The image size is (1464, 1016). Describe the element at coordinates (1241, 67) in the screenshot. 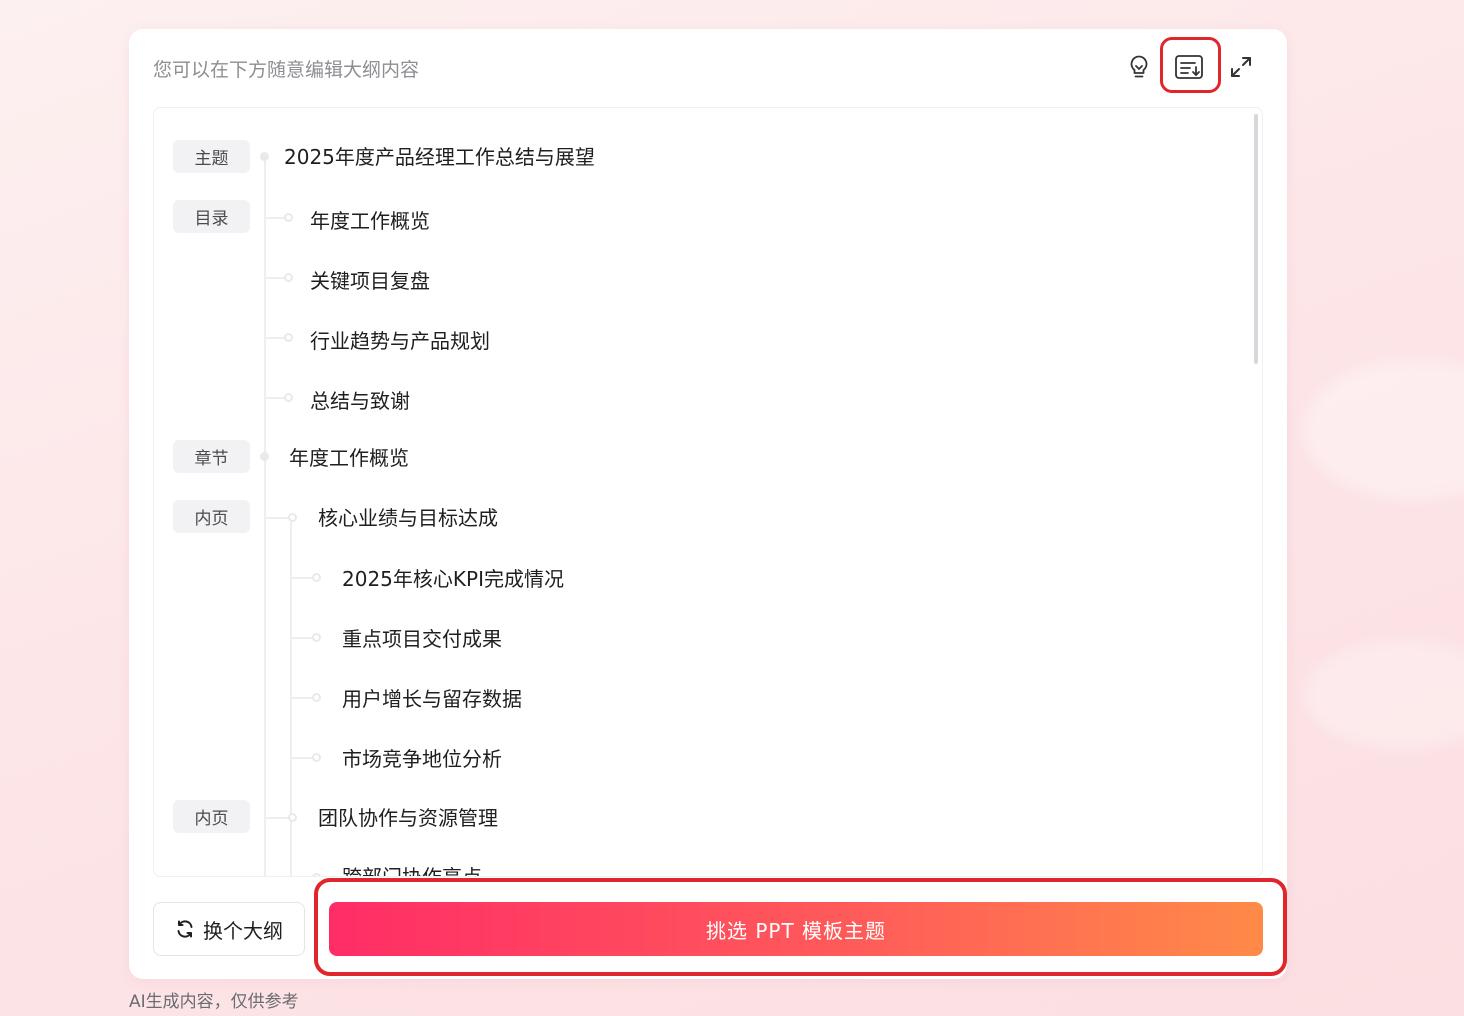

I see `expand-icon` at that location.